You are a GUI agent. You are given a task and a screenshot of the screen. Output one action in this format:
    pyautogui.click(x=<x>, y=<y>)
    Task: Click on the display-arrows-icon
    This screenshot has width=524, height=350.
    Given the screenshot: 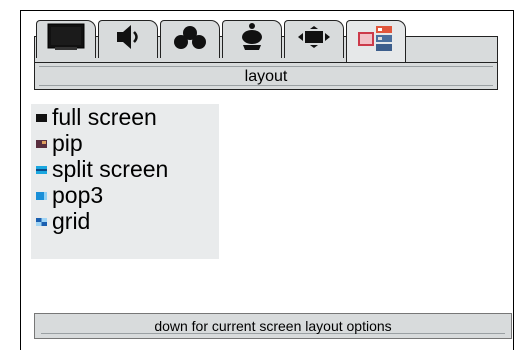 What is the action you would take?
    pyautogui.click(x=314, y=39)
    